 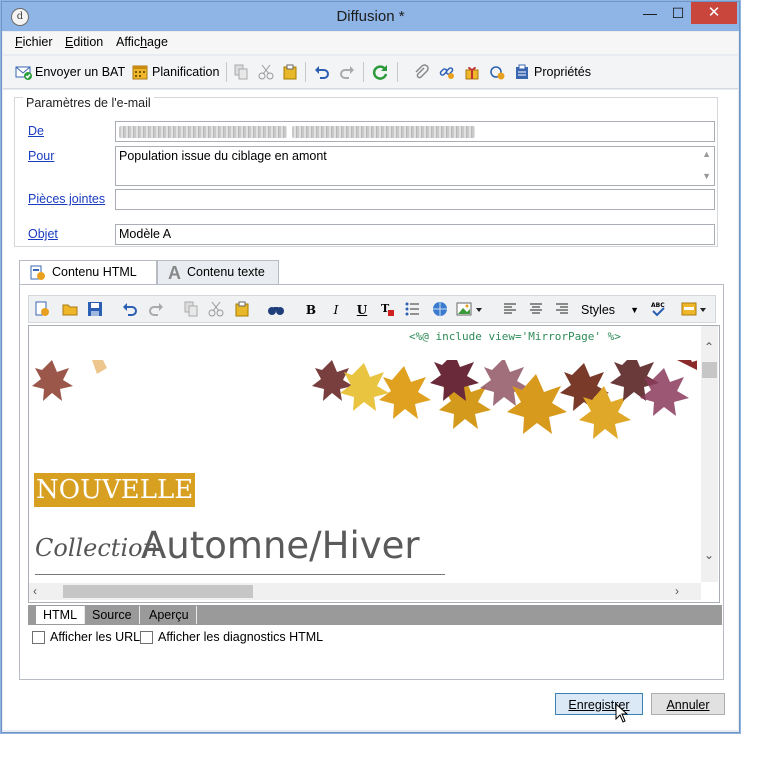 What do you see at coordinates (142, 42) in the screenshot?
I see `menu-affichage: Affichage` at bounding box center [142, 42].